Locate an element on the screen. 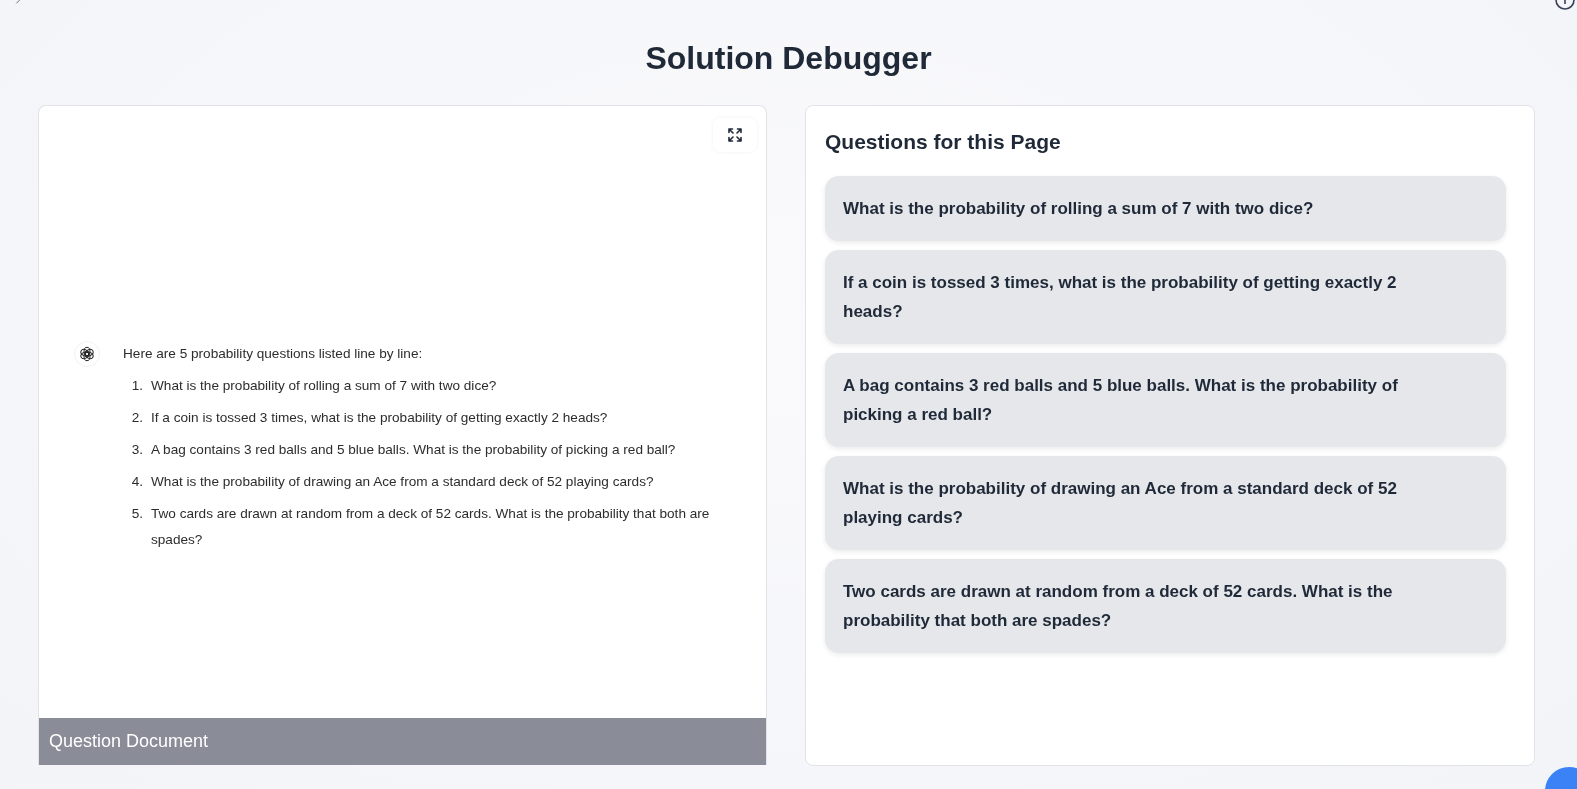 This screenshot has width=1577, height=789. question-text: A bag contains 3 red balls and 5 blue balls. What is the probability of picking a red ball? is located at coordinates (414, 450).